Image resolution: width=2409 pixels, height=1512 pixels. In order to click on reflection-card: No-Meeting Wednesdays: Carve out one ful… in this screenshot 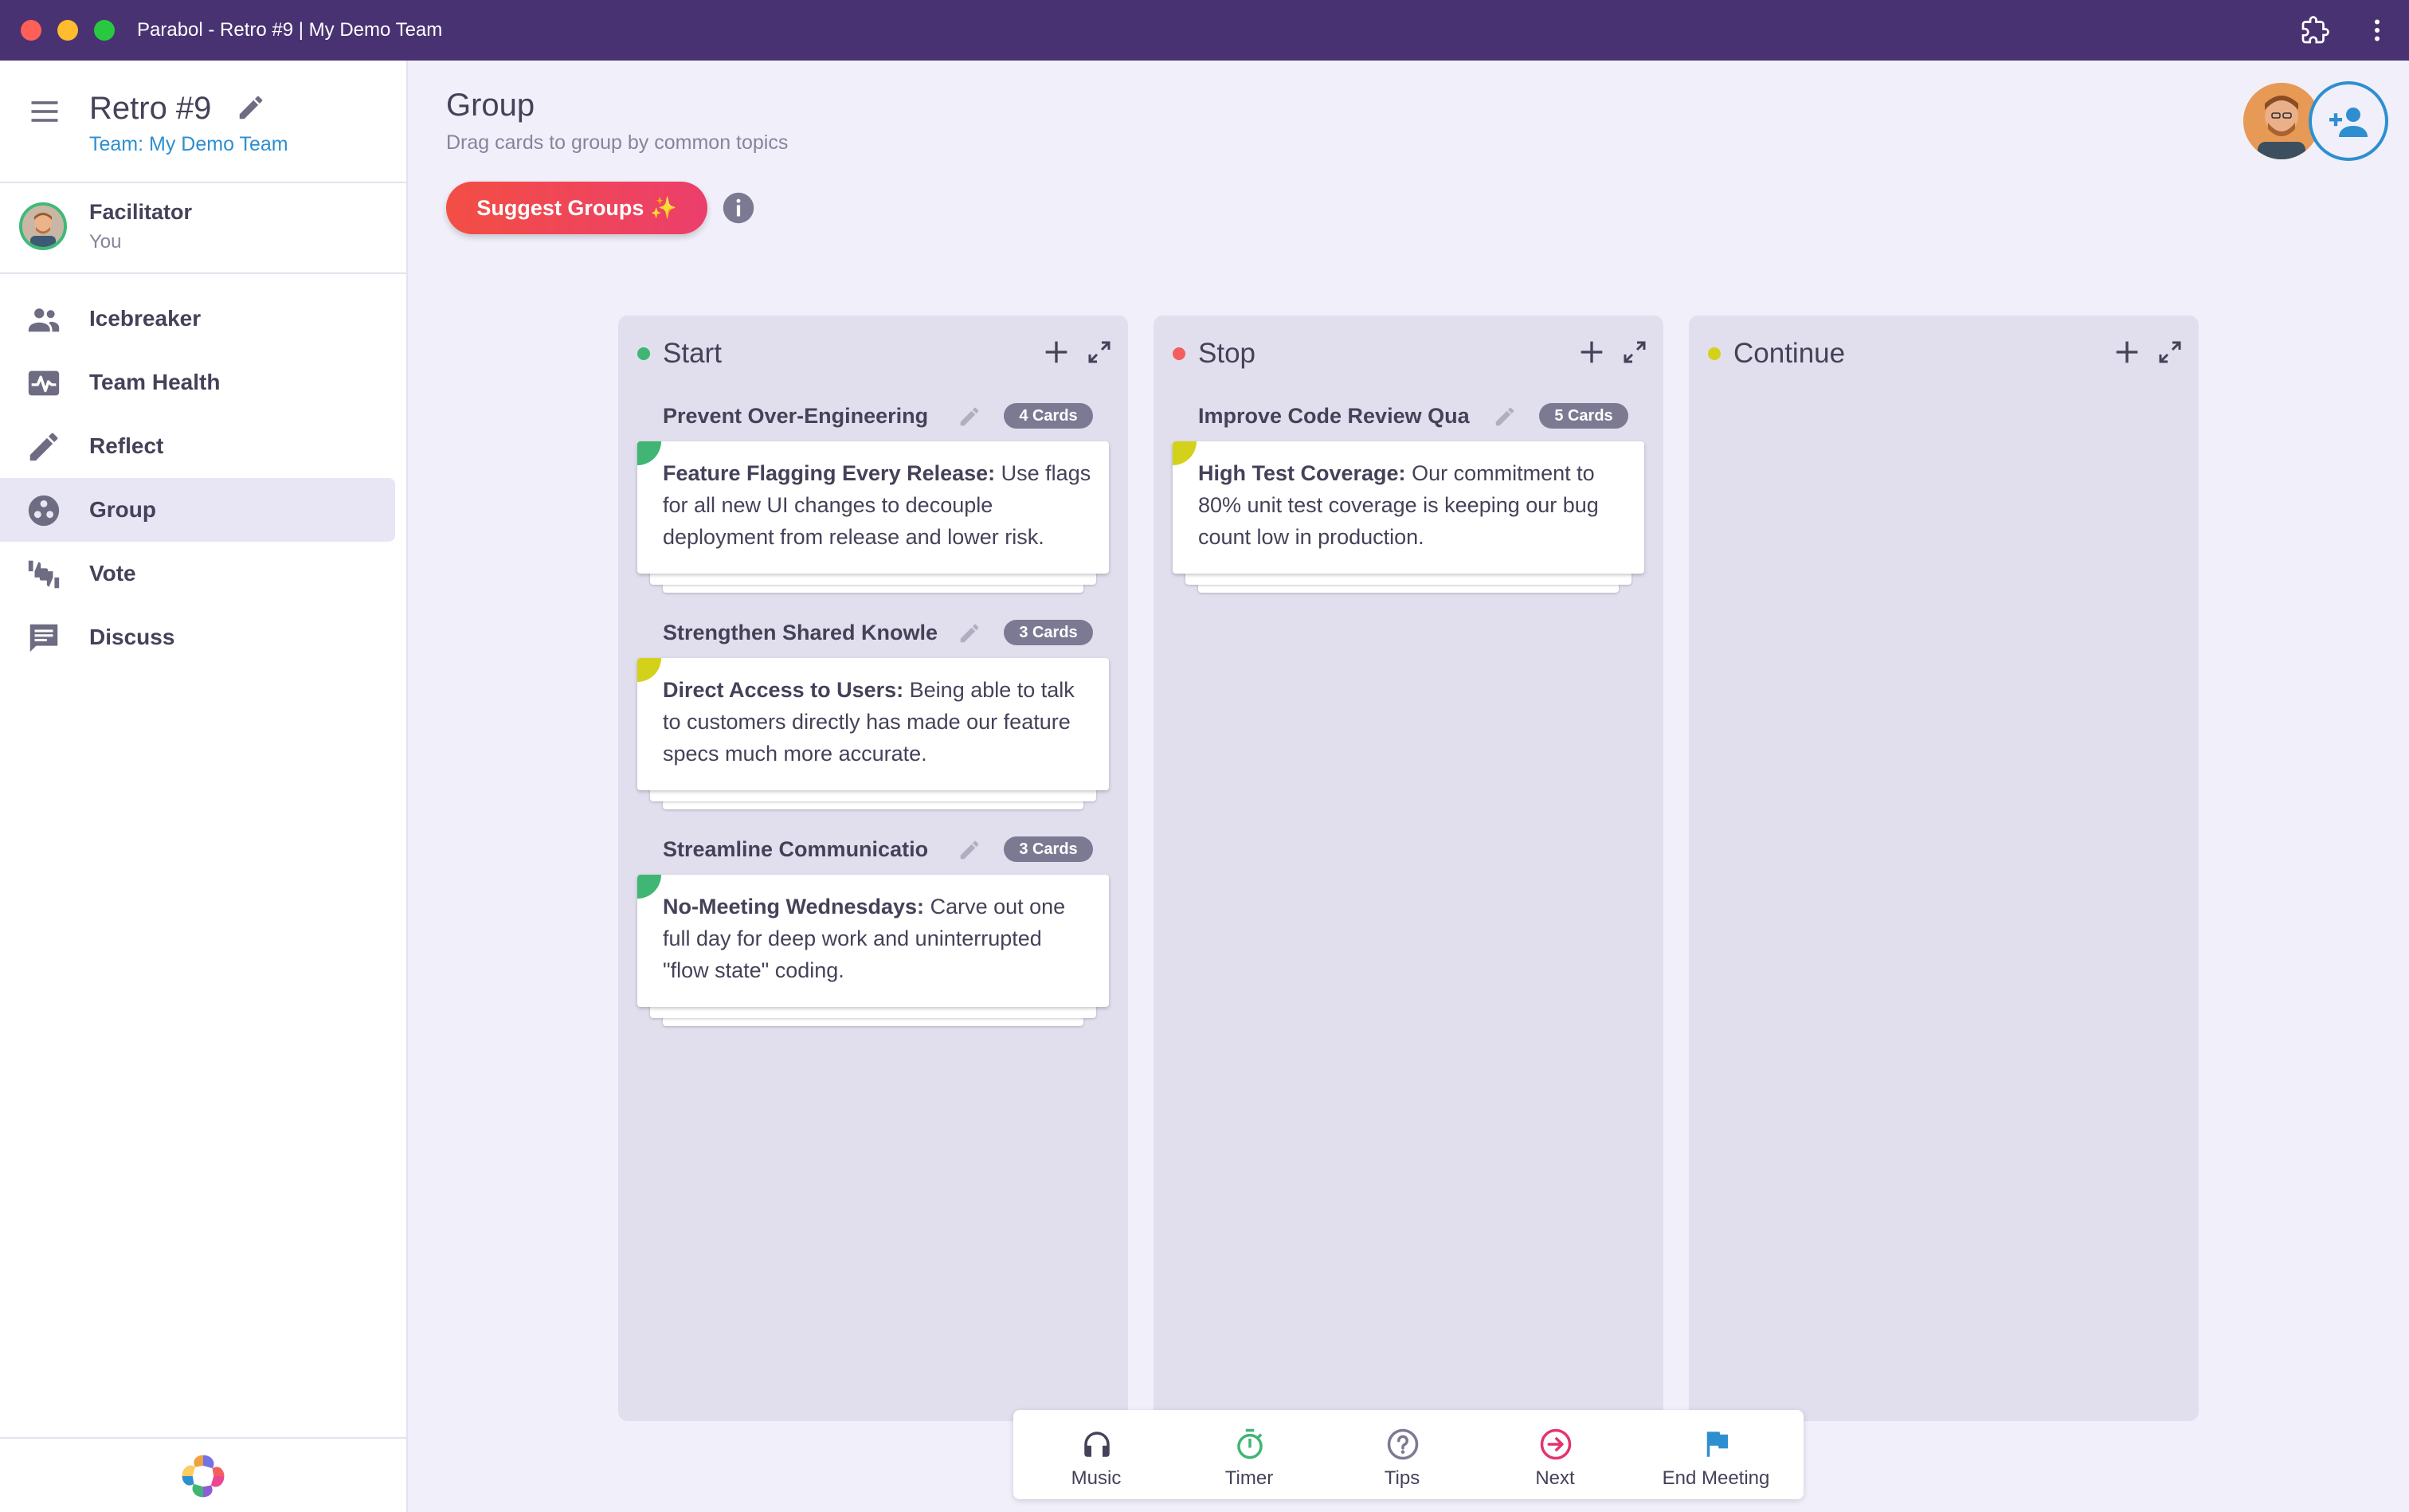, I will do `click(873, 941)`.